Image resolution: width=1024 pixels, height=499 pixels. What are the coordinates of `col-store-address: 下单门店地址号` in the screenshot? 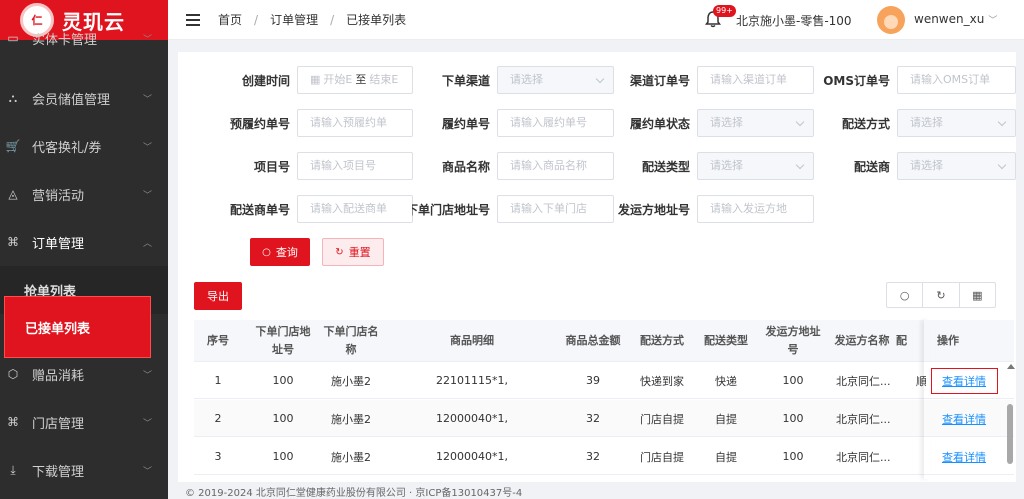 It's located at (283, 340).